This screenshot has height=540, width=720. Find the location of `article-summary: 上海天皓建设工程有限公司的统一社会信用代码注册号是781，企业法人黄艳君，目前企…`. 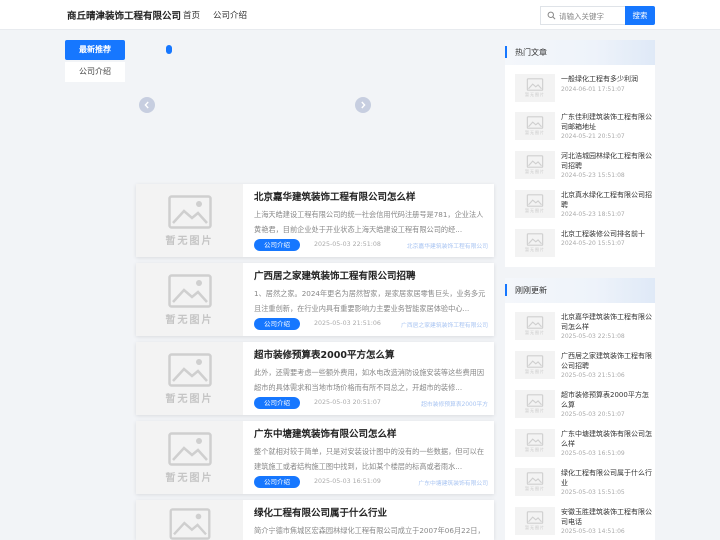

article-summary: 上海天皓建设工程有限公司的统一社会信用代码注册号是781，企业法人黄艳君，目前企… is located at coordinates (369, 222).